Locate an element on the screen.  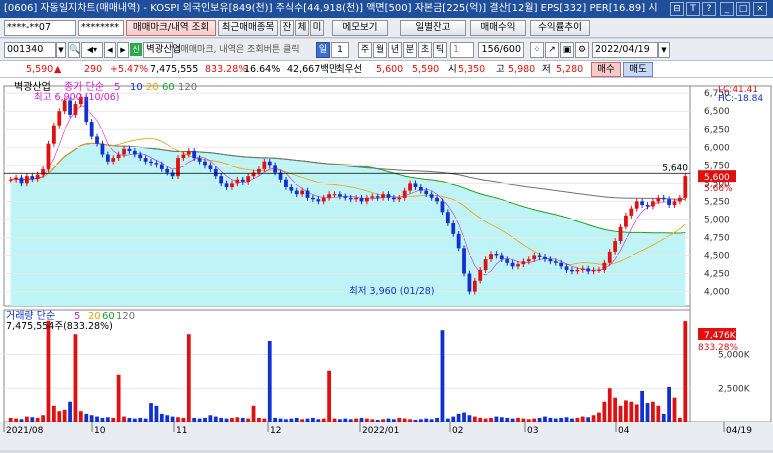
line-tool-icon: ↗ is located at coordinates (552, 50).